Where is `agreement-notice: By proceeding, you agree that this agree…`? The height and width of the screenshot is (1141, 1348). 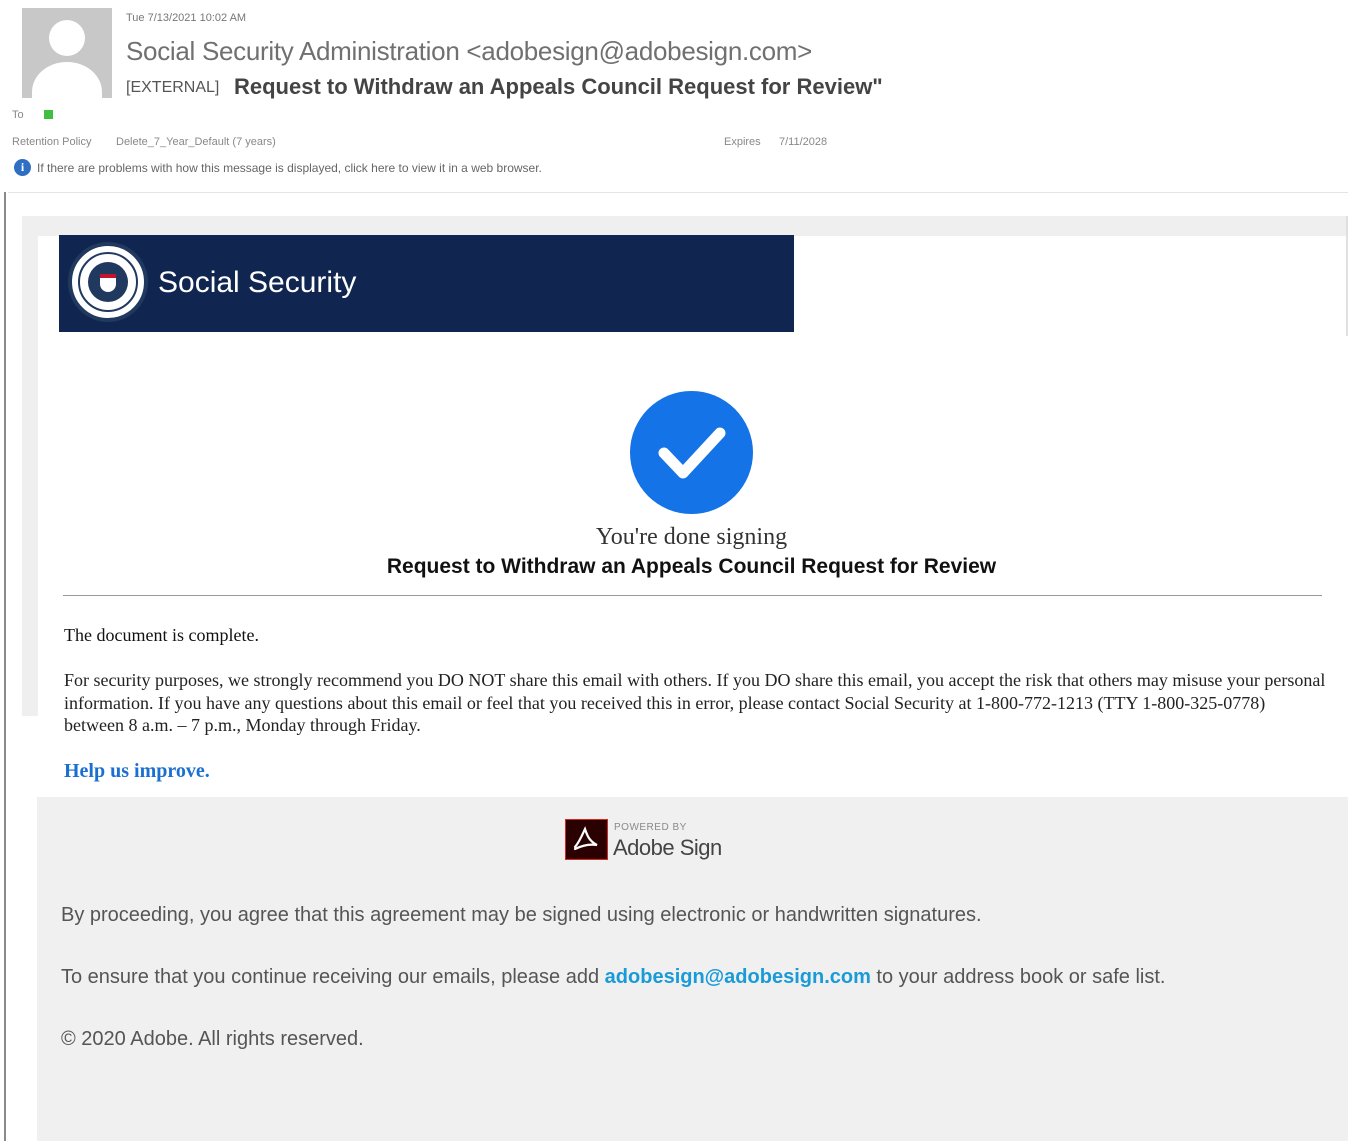 agreement-notice: By proceeding, you agree that this agree… is located at coordinates (521, 915).